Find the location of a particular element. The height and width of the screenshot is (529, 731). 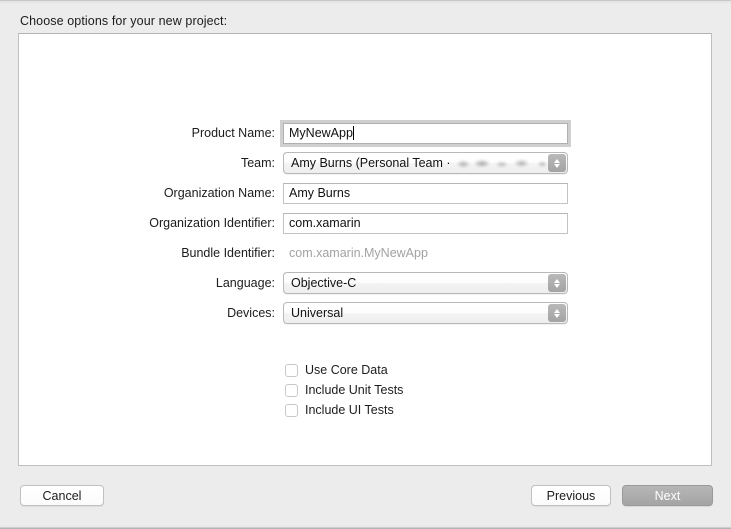

control-product-name: MyNewApp is located at coordinates (496, 133).